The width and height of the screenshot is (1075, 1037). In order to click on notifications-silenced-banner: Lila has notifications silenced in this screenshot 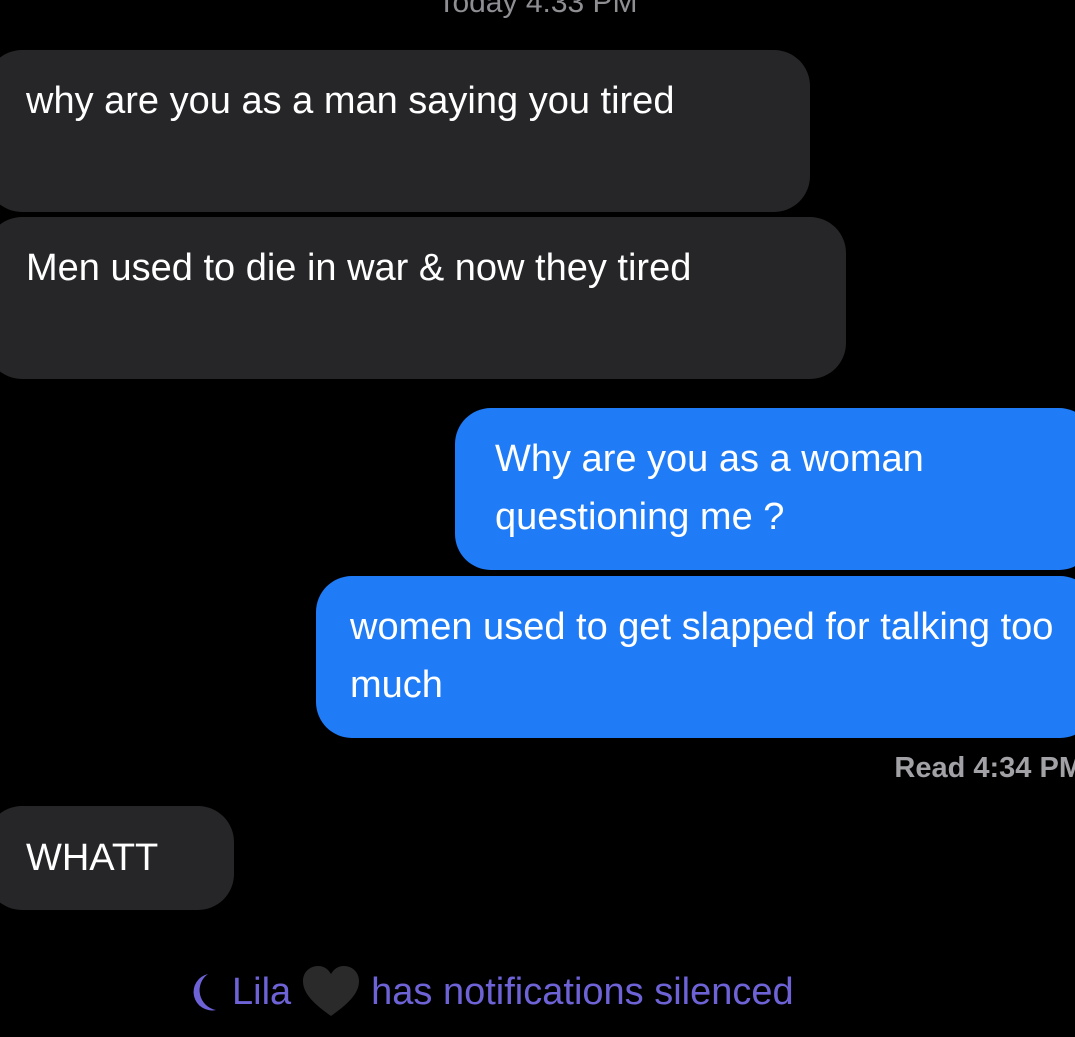, I will do `click(487, 992)`.